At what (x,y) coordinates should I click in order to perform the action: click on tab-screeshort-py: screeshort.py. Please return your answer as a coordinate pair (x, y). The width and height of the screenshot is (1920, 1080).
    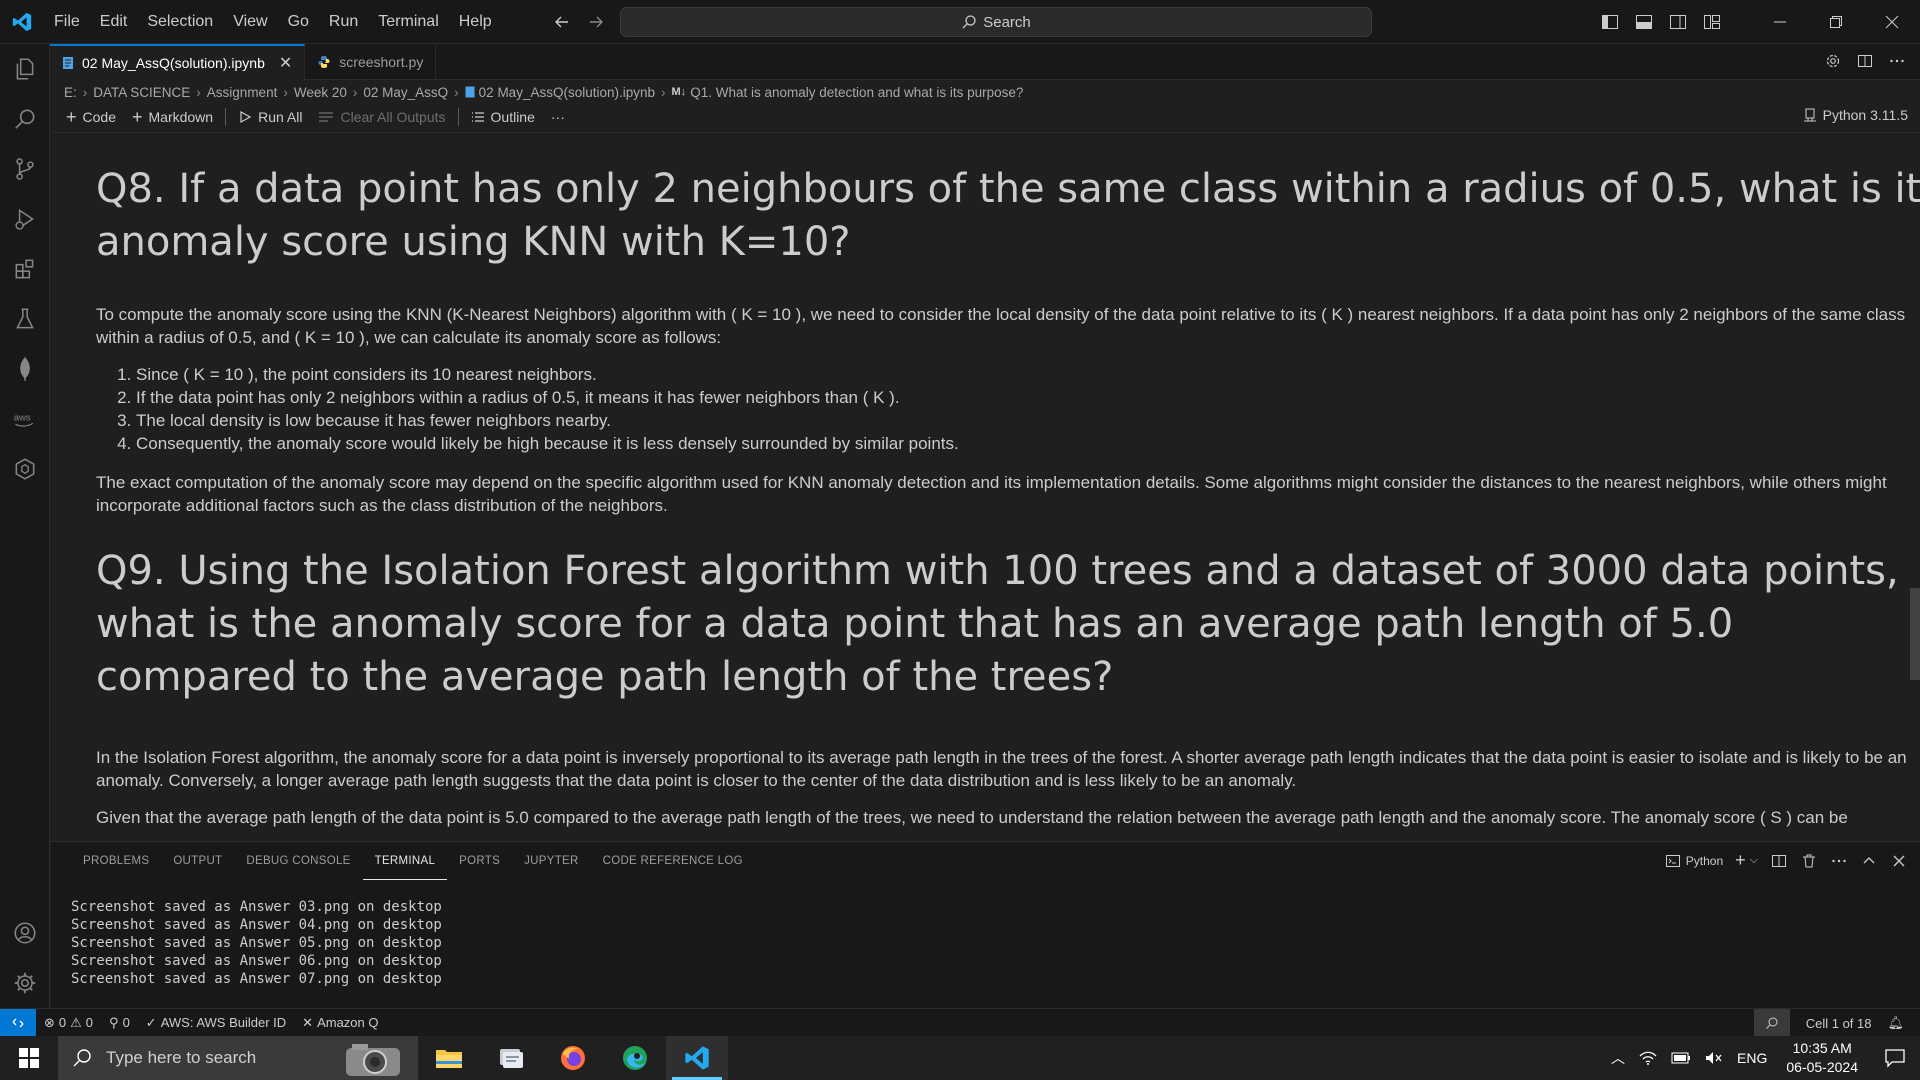
    Looking at the image, I should click on (371, 62).